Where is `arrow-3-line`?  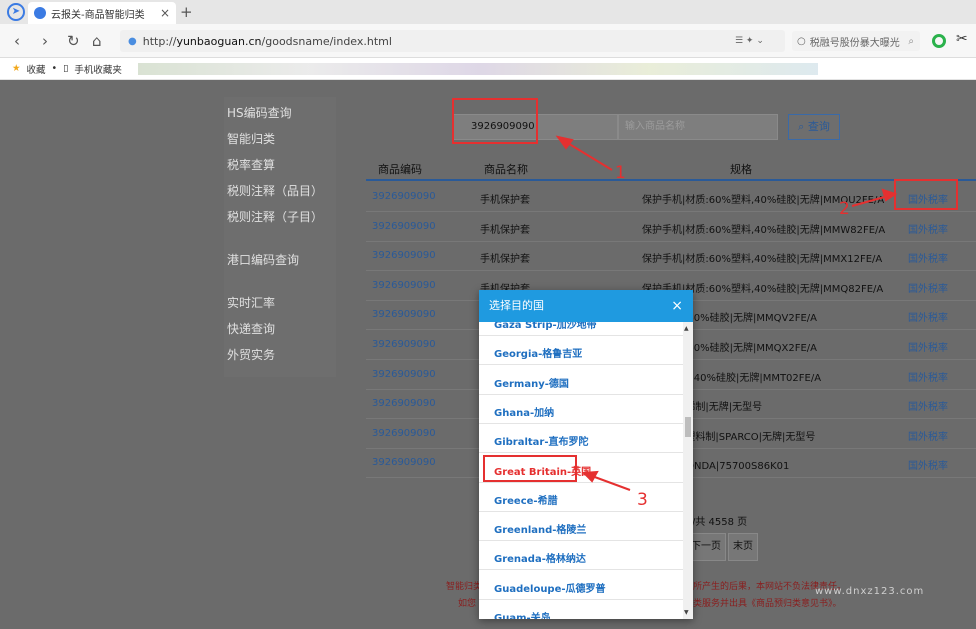
arrow-3-line is located at coordinates (611, 483).